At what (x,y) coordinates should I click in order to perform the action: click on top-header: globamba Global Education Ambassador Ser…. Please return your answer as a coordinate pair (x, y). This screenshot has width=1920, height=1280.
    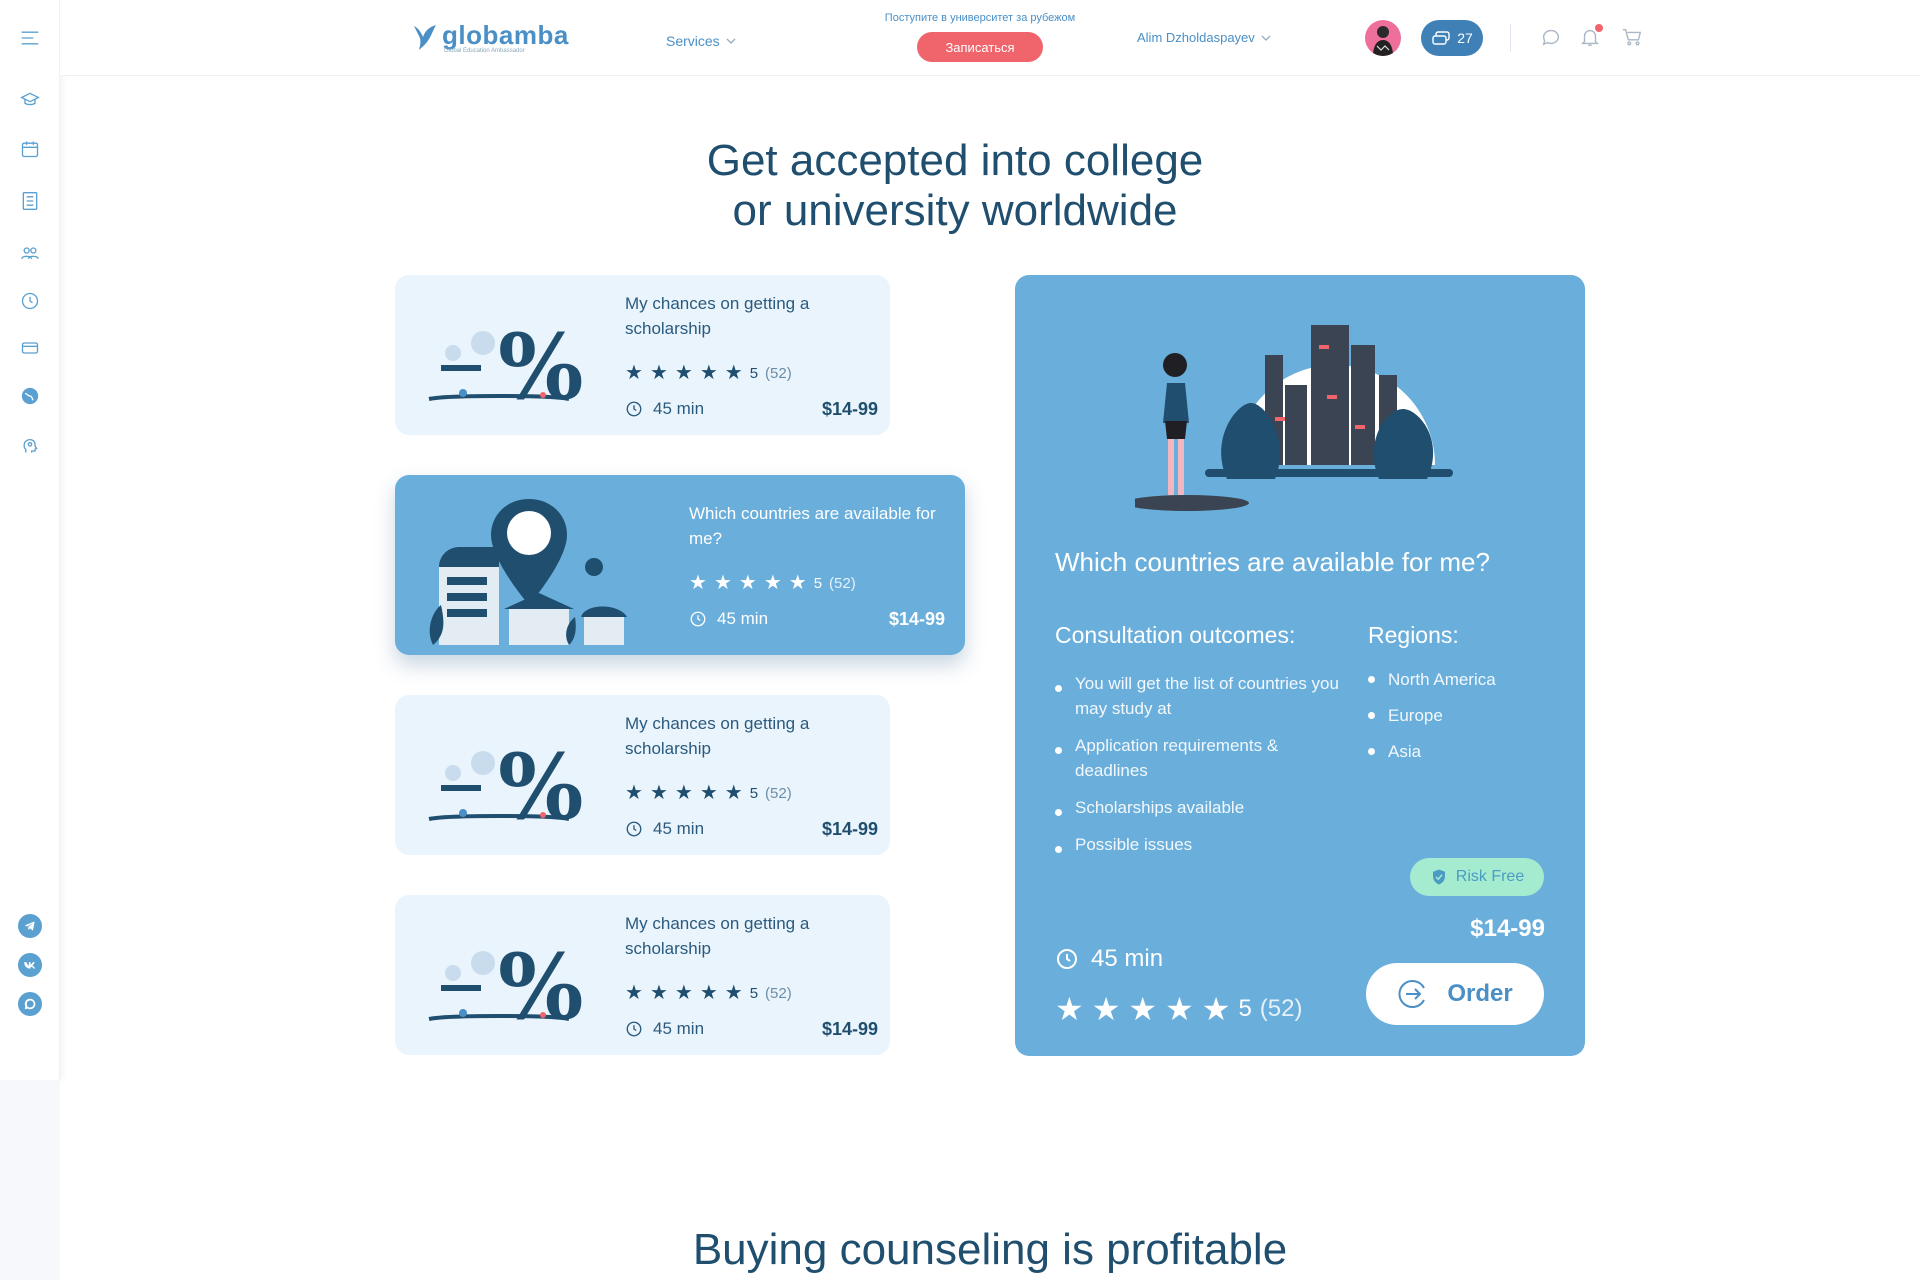
    Looking at the image, I should click on (990, 38).